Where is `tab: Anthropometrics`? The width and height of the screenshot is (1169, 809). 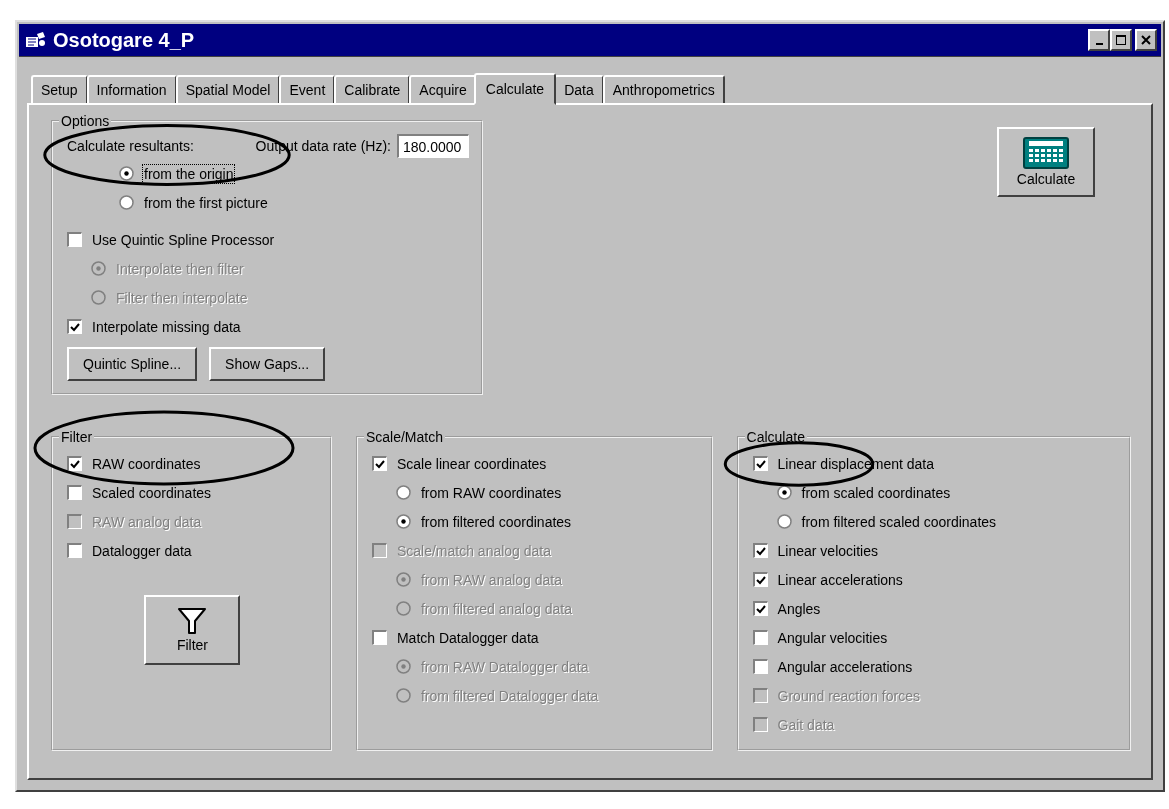 tab: Anthropometrics is located at coordinates (663, 89).